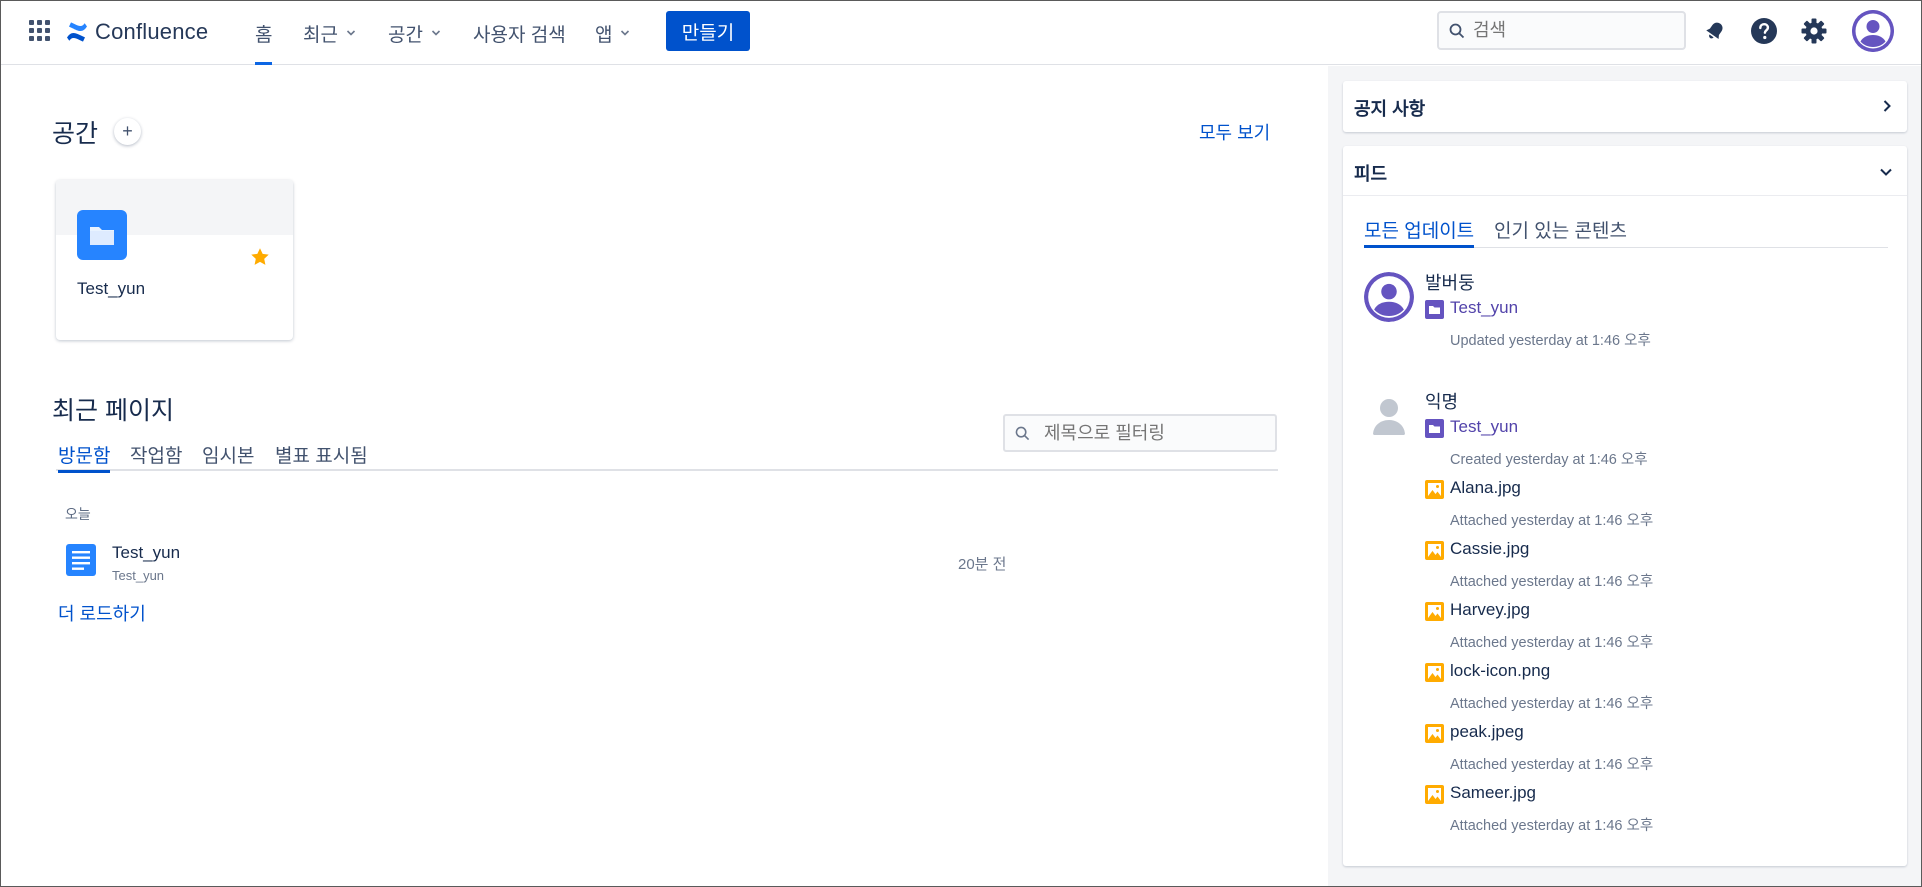  Describe the element at coordinates (320, 35) in the screenshot. I see `nav-recent-label: 최근` at that location.